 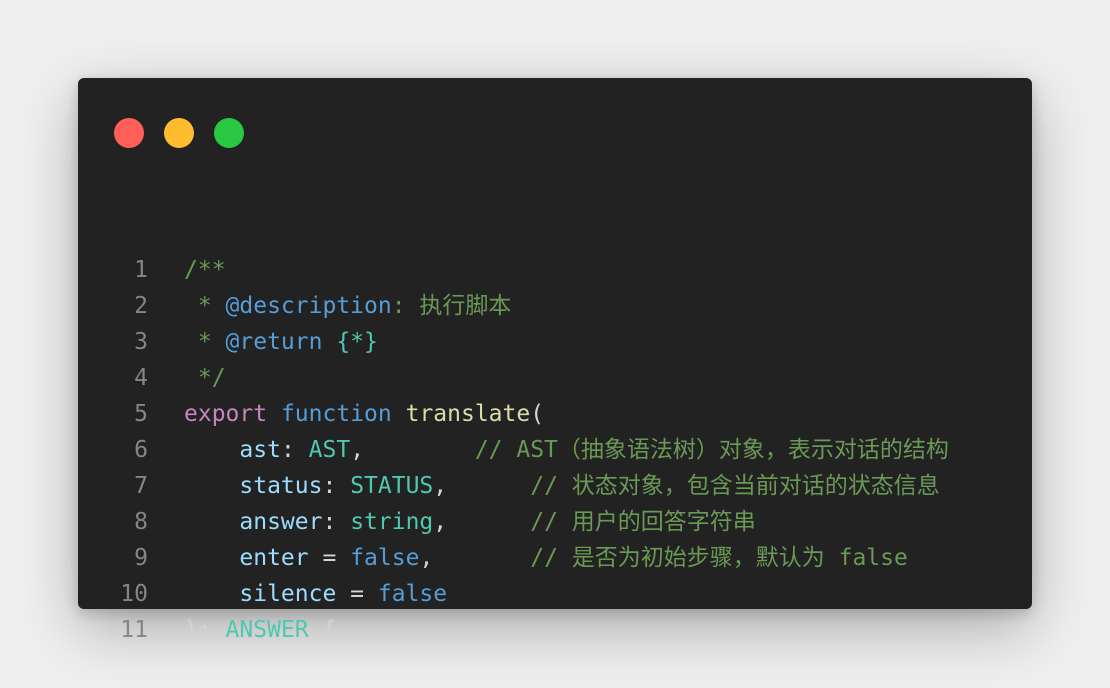 I want to click on code-text: /**, so click(x=205, y=270).